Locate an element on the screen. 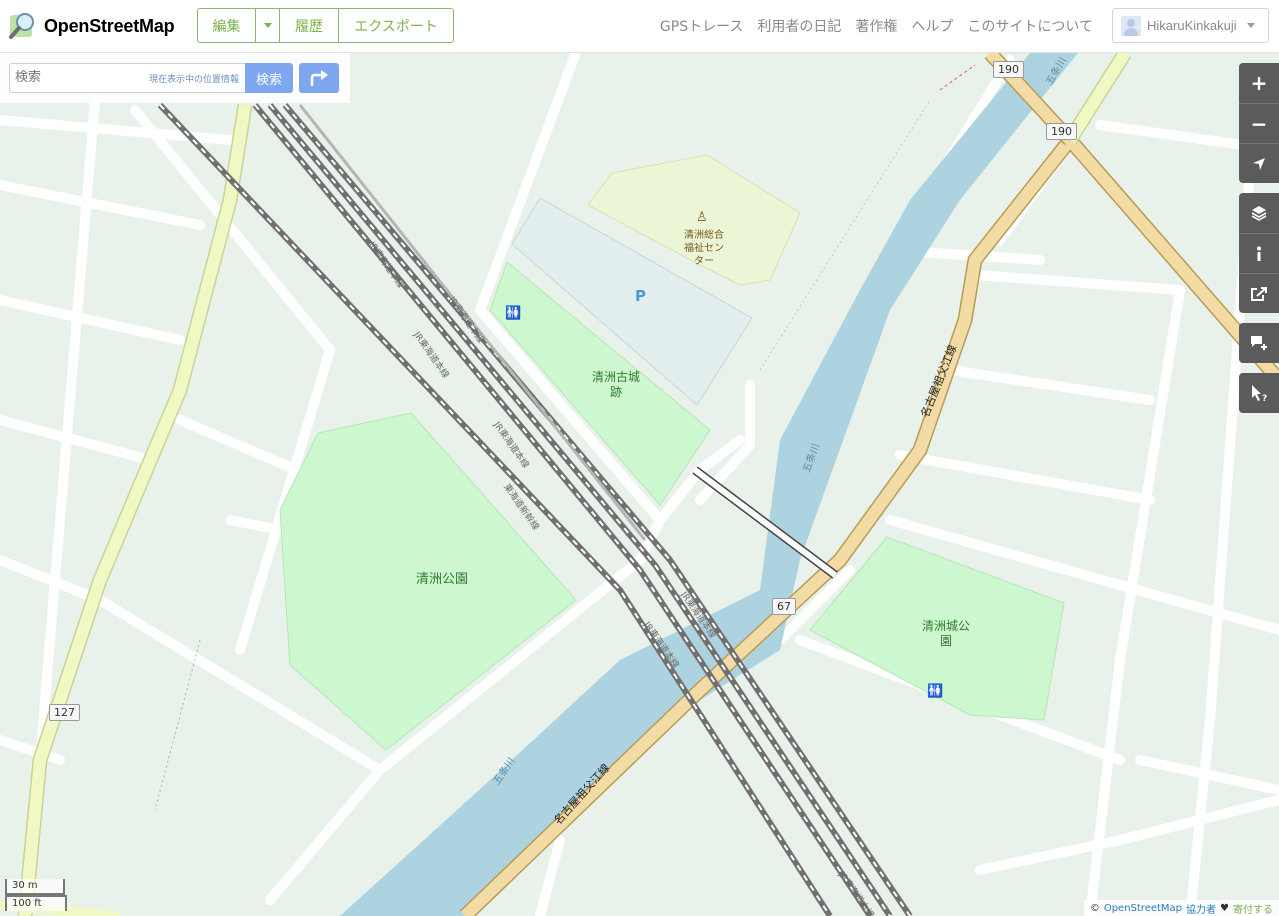  search-box: 現在表示中の位置情報 is located at coordinates (127, 78).